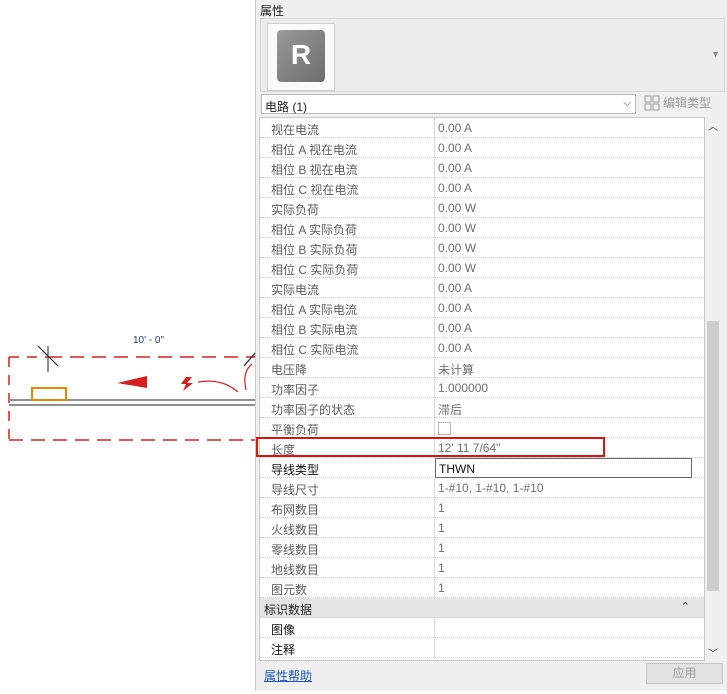  What do you see at coordinates (295, 530) in the screenshot?
I see `property-name: 火线数目` at bounding box center [295, 530].